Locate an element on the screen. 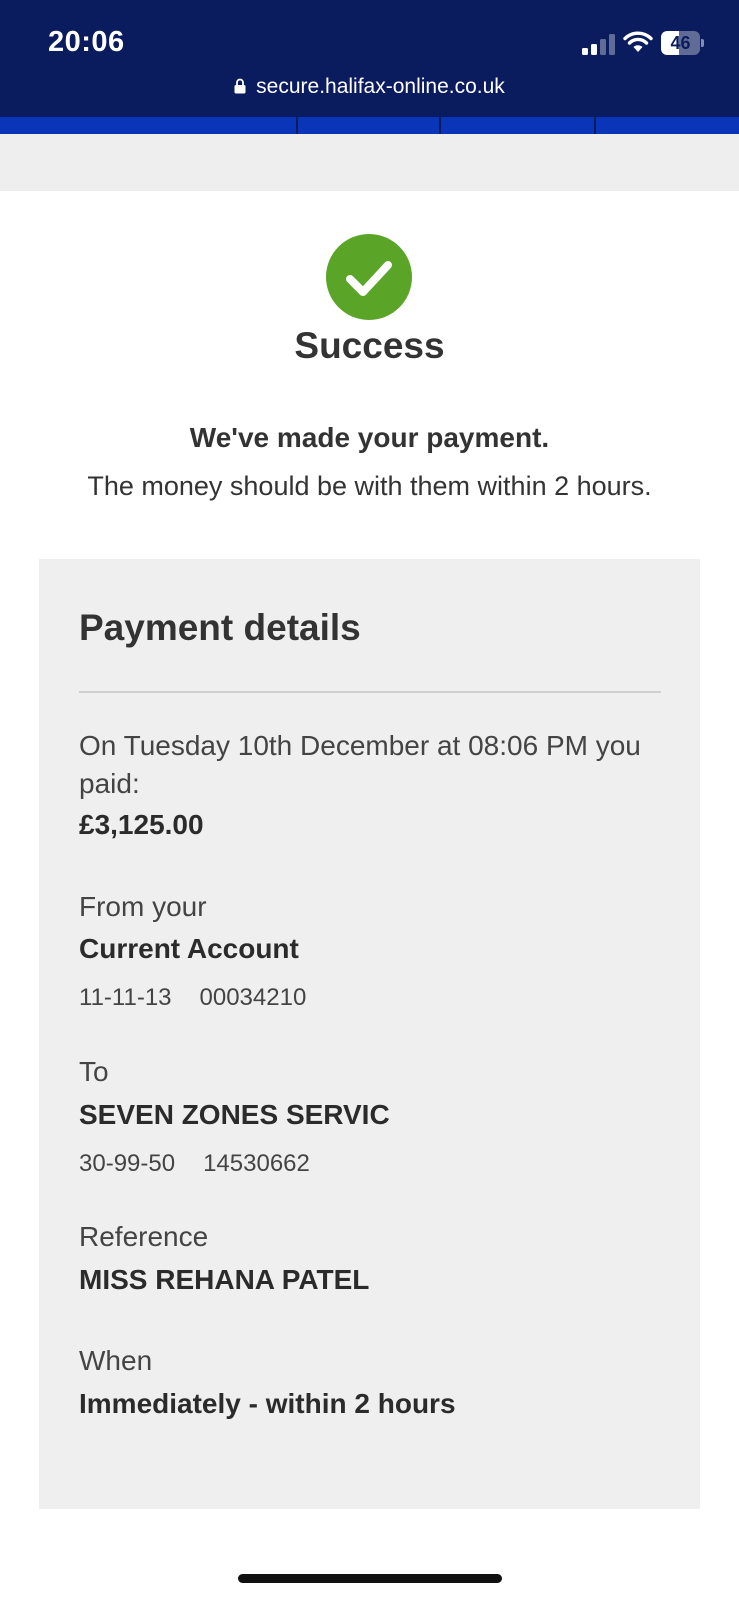  divider is located at coordinates (370, 692).